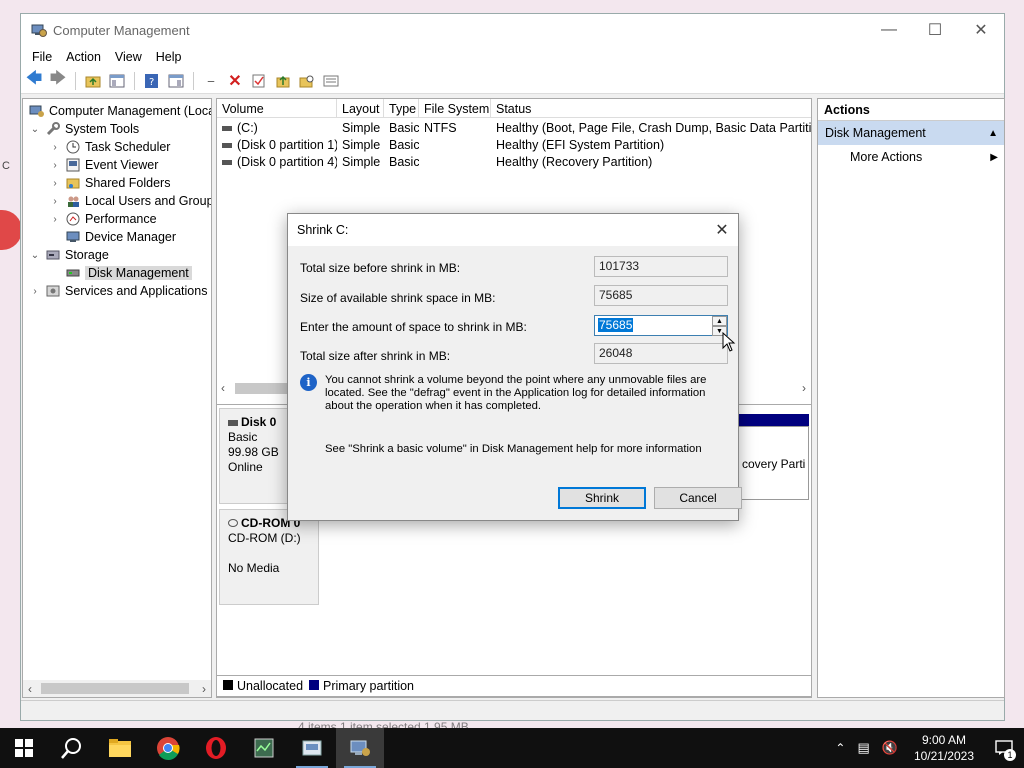 The height and width of the screenshot is (768, 1024). Describe the element at coordinates (121, 219) in the screenshot. I see `tree-item-label: Performance` at that location.